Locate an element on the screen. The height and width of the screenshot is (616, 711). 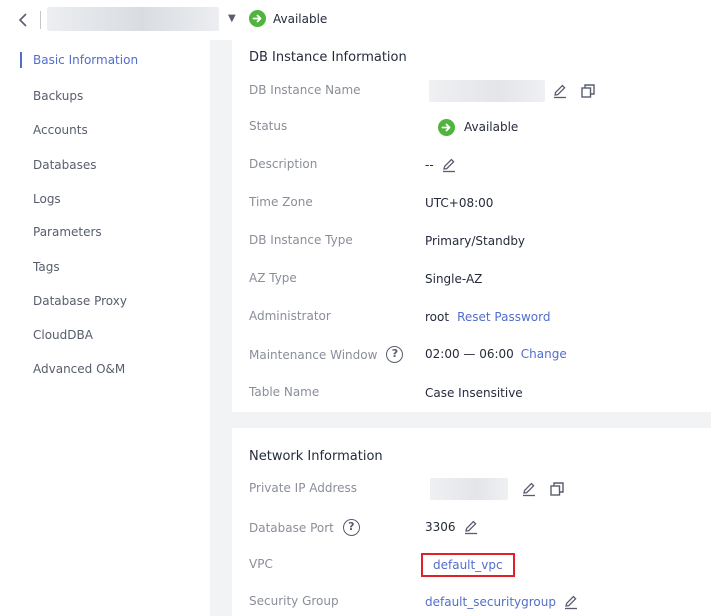
sidebar-item-tags: Tags is located at coordinates (46, 267).